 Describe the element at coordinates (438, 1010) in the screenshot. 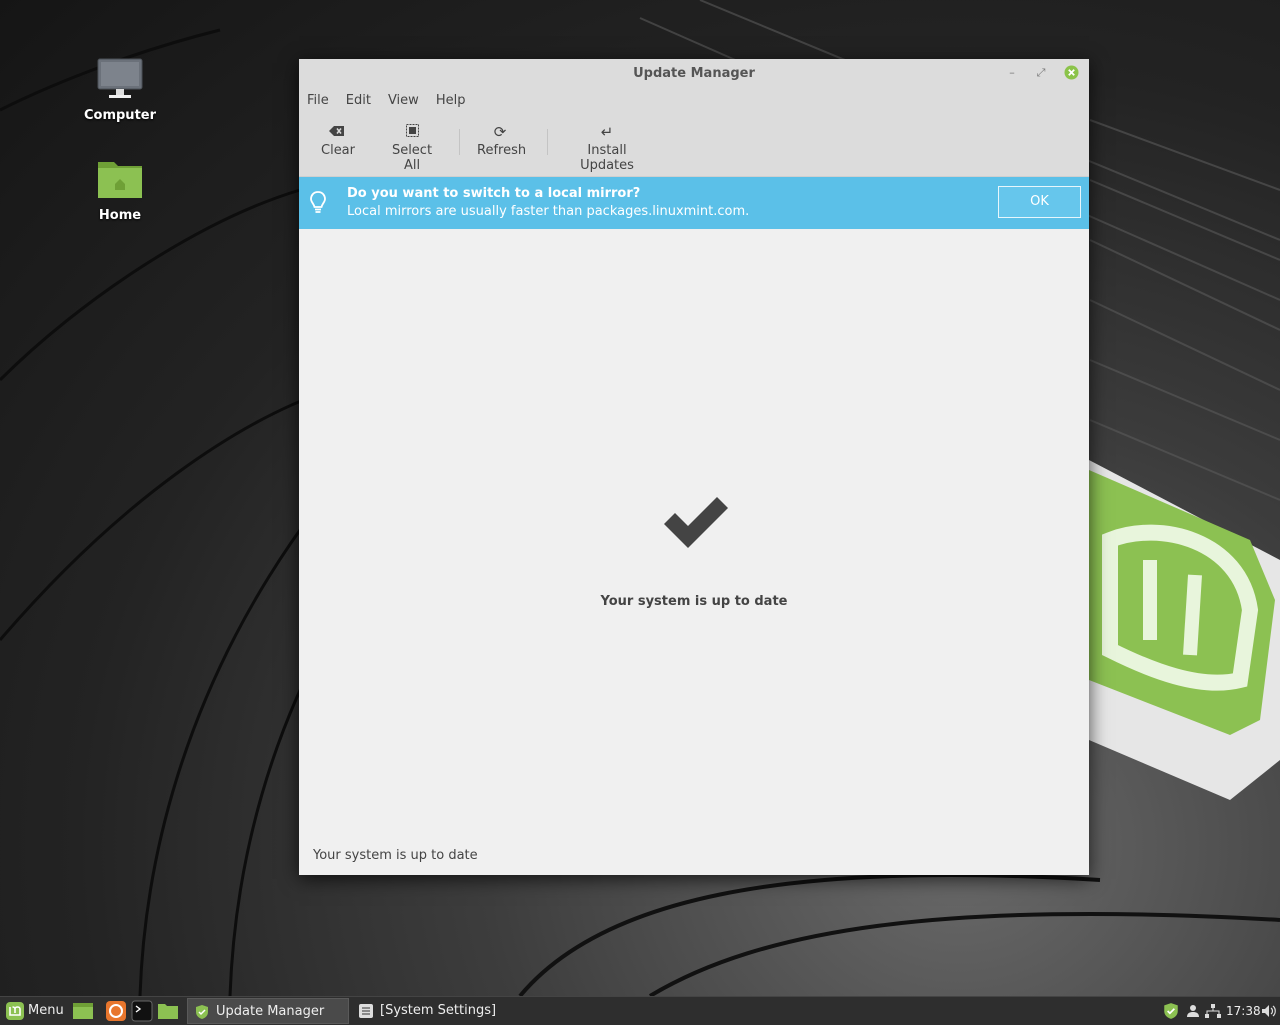

I see `task-label: [System Settings]` at that location.